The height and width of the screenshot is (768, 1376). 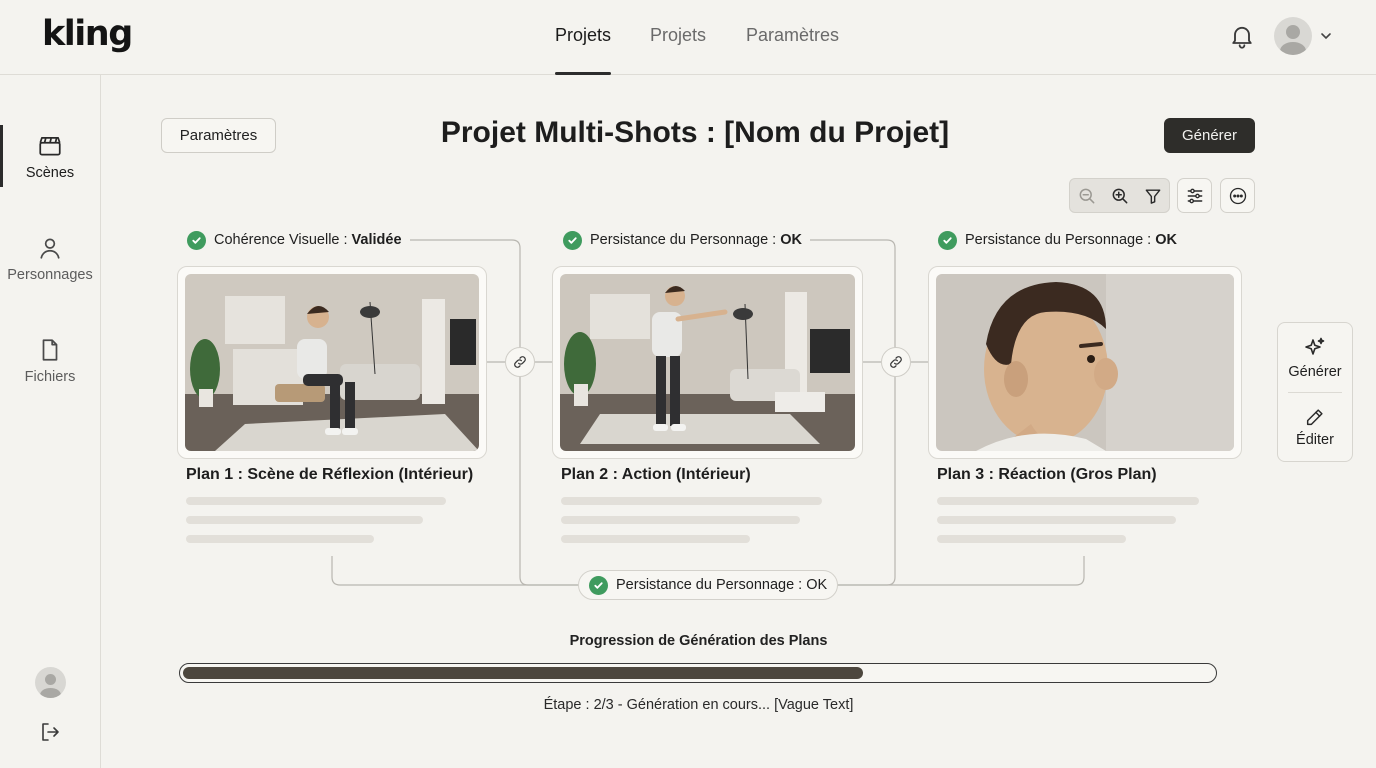 I want to click on quick-actions-panel: Générer Éditer, so click(x=1315, y=392).